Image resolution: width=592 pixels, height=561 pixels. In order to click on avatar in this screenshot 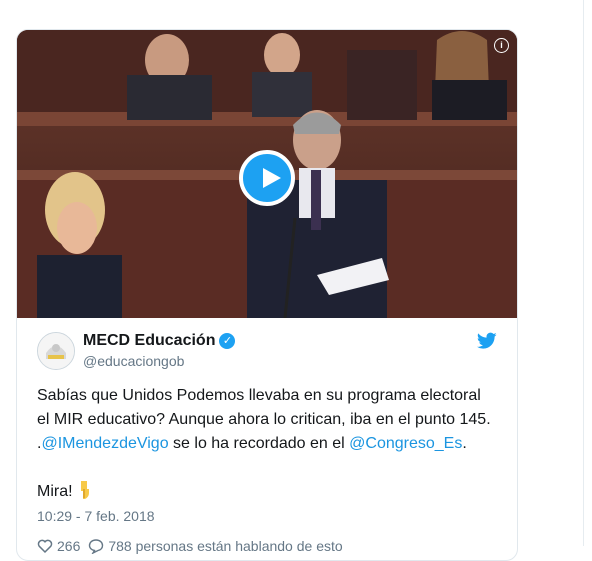, I will do `click(56, 351)`.